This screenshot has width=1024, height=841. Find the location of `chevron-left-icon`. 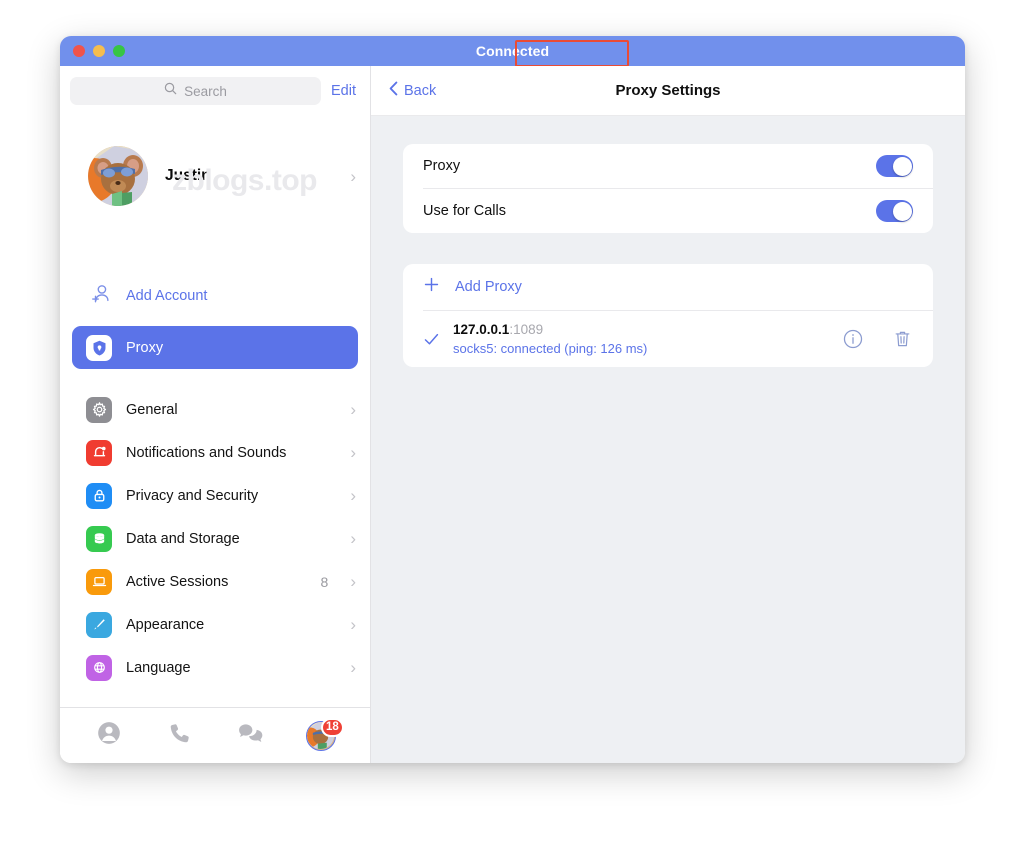

chevron-left-icon is located at coordinates (393, 90).